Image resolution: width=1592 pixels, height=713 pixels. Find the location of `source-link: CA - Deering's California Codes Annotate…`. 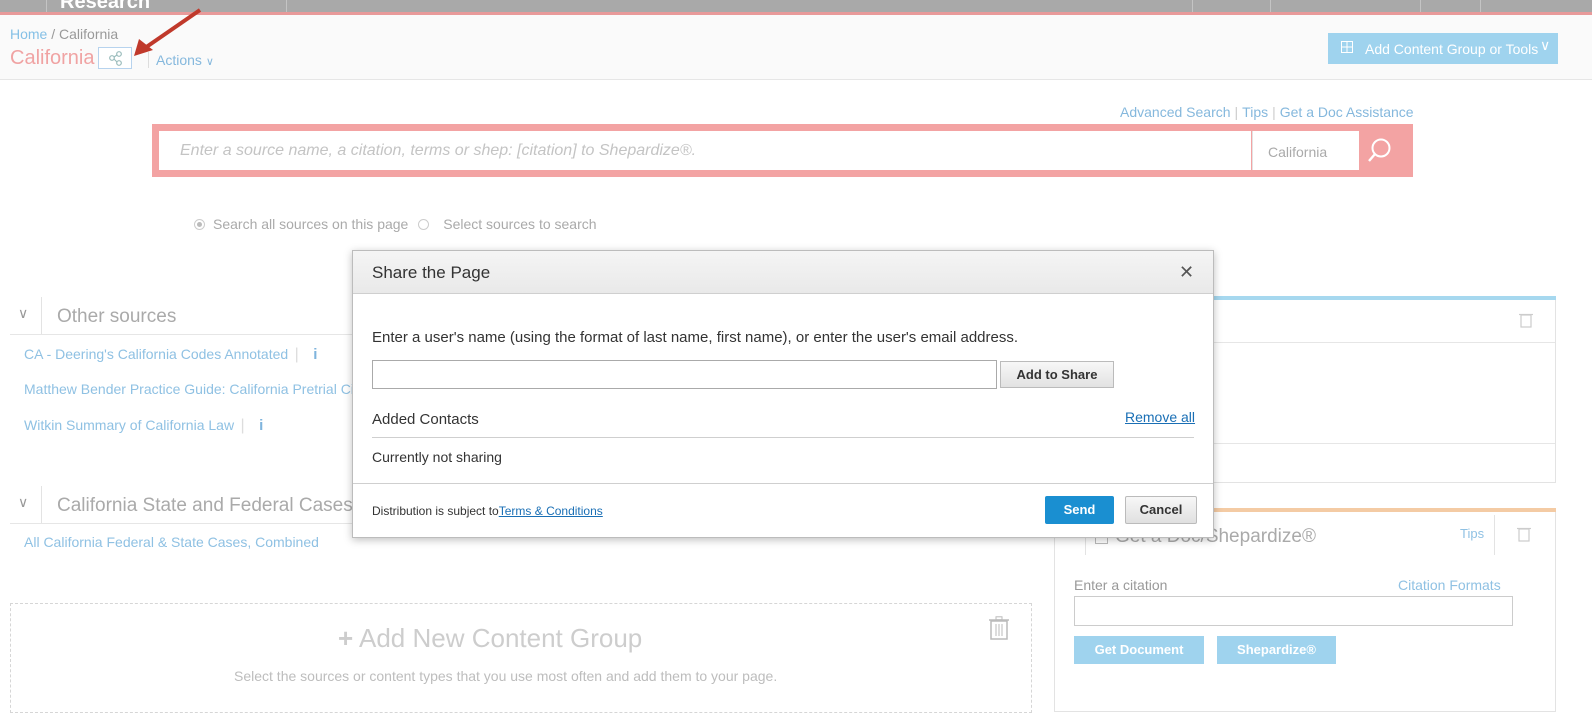

source-link: CA - Deering's California Codes Annotate… is located at coordinates (156, 354).